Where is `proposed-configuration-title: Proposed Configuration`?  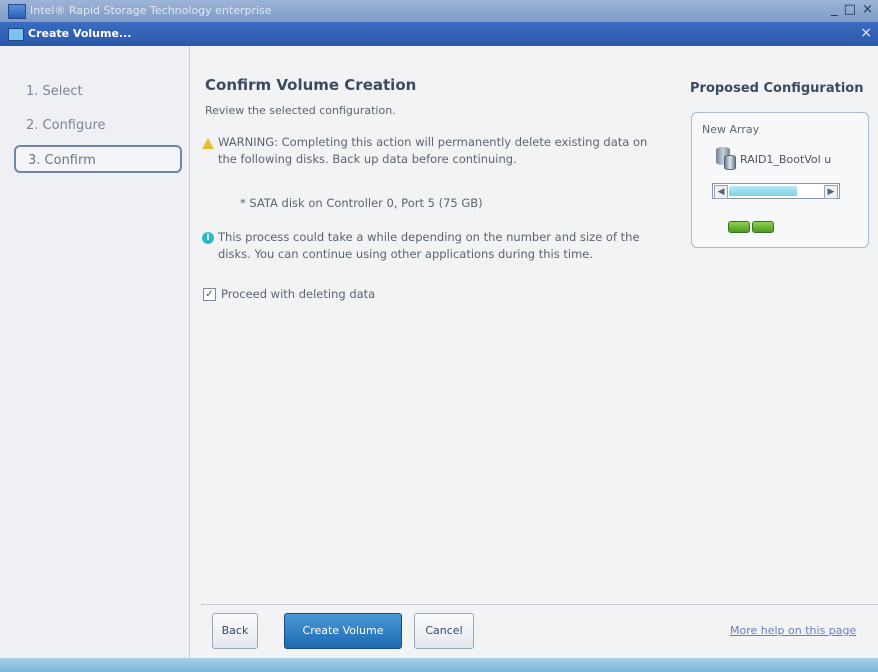
proposed-configuration-title: Proposed Configuration is located at coordinates (777, 88).